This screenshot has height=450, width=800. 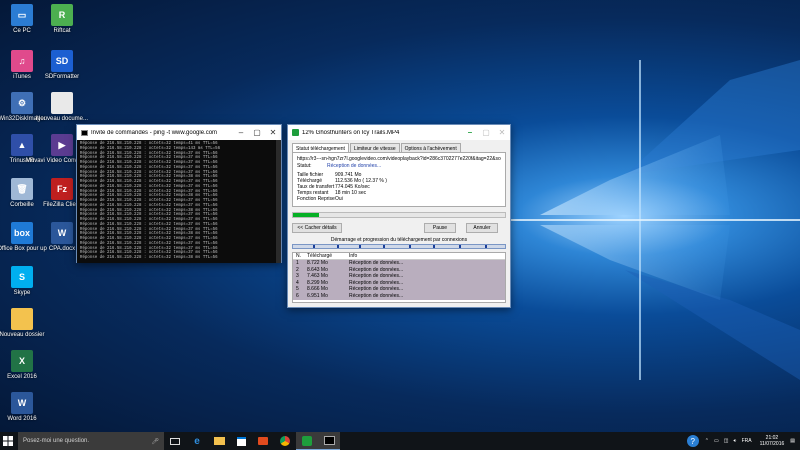 What do you see at coordinates (430, 147) in the screenshot?
I see `tab-completion-options: Options à l'achèvement` at bounding box center [430, 147].